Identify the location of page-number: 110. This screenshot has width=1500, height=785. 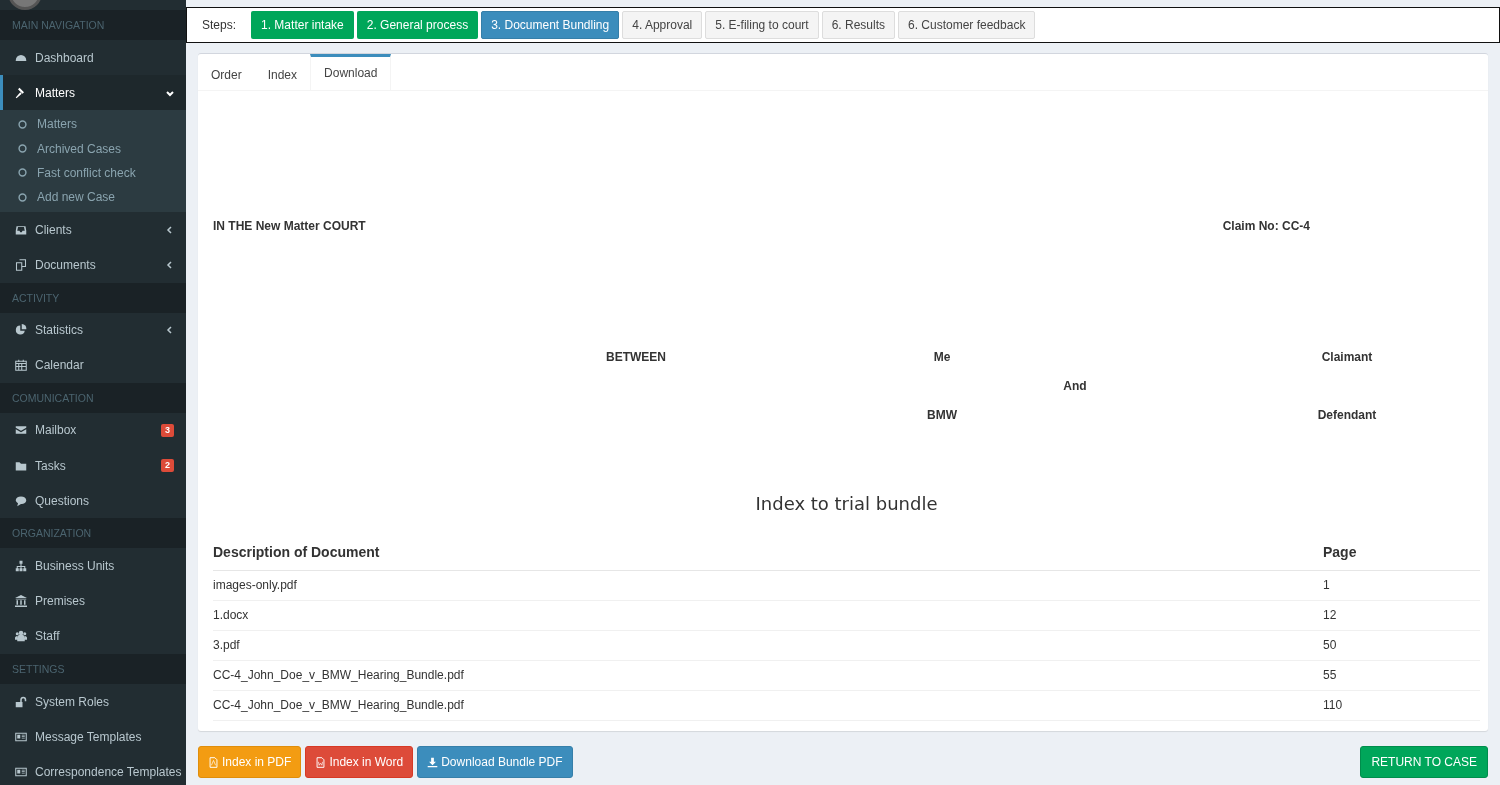
(1333, 705).